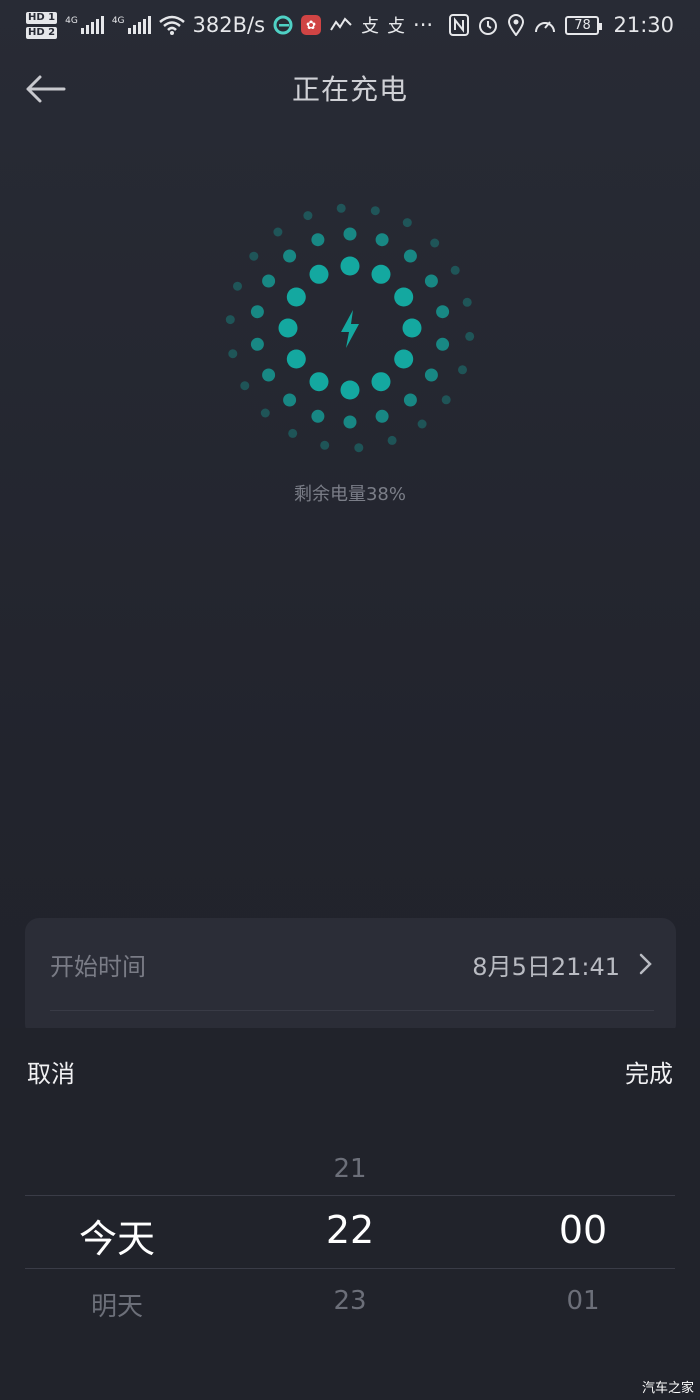 The image size is (700, 1400). I want to click on start-time-value: 8月5日21:41, so click(546, 966).